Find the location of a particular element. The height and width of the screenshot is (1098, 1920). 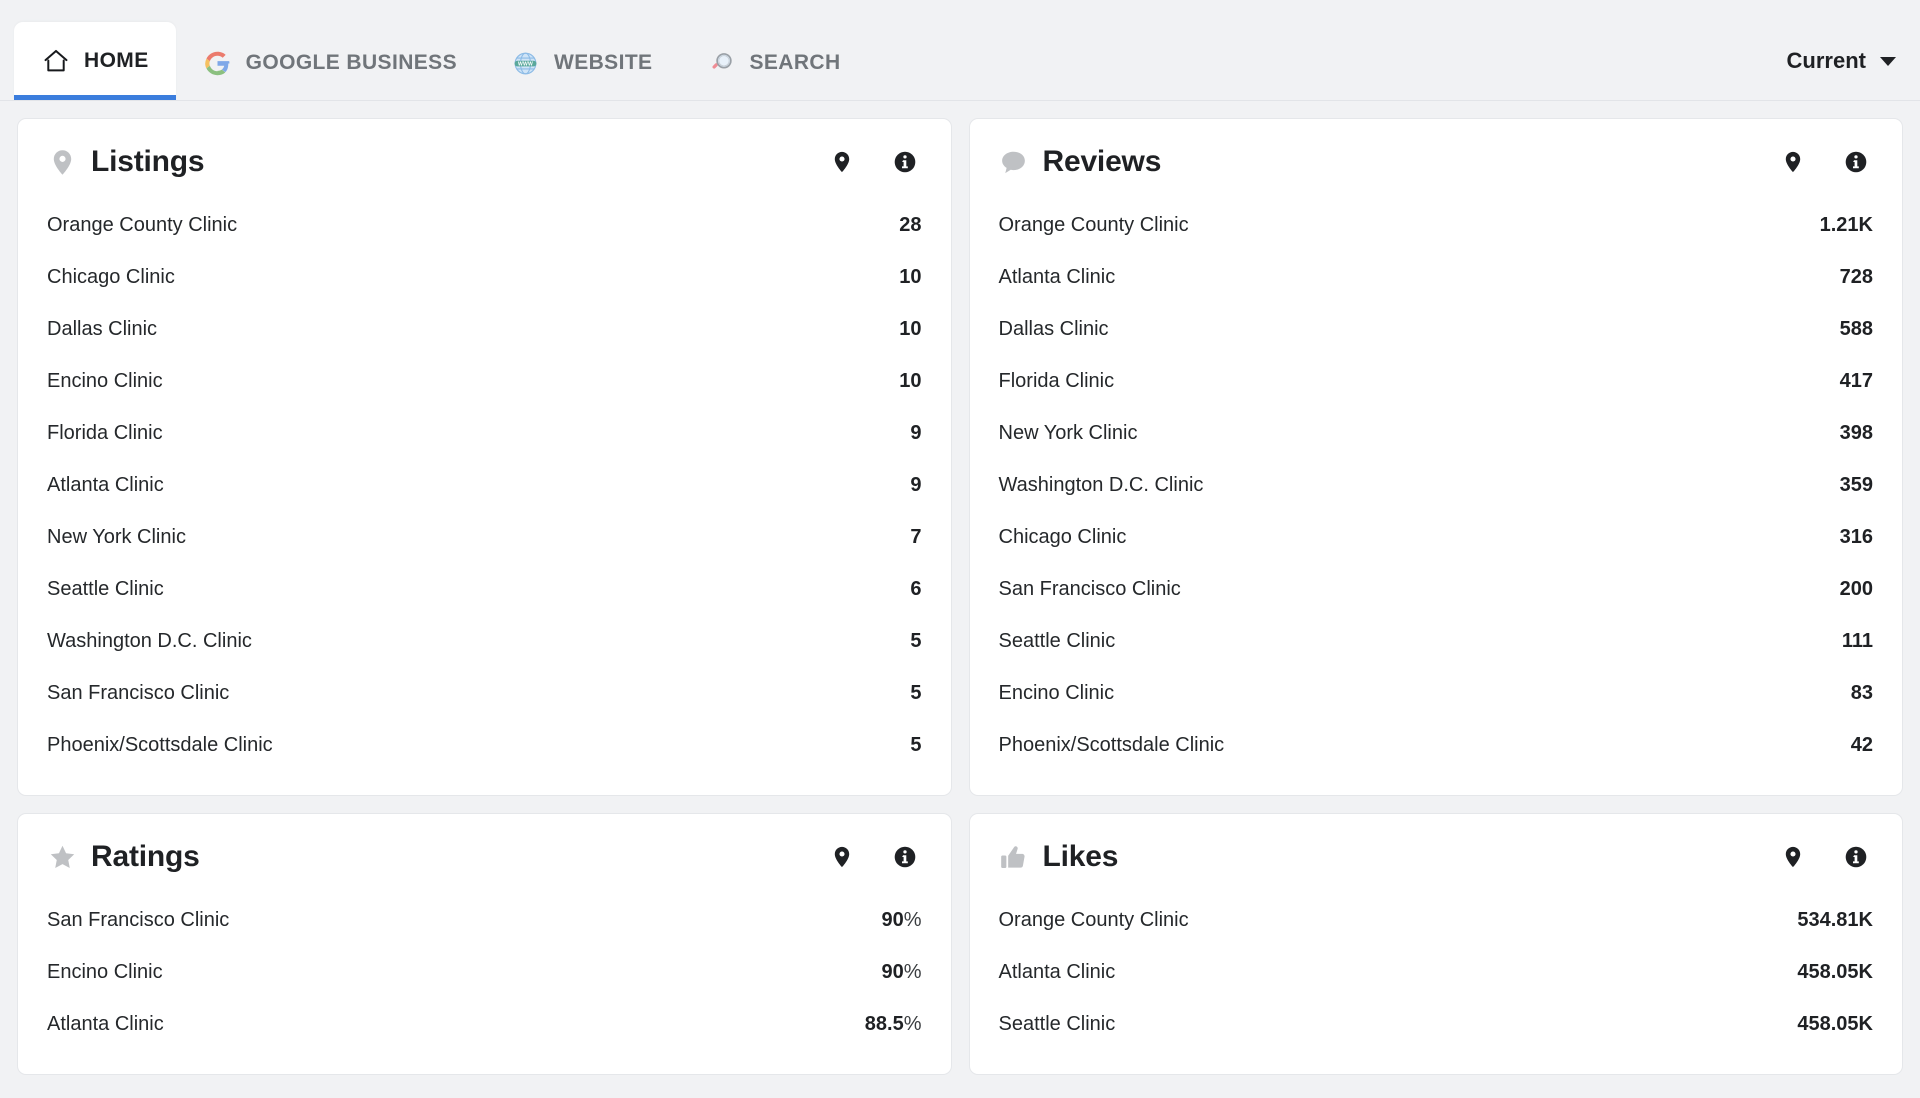

list-item-label: Chicago Clinic is located at coordinates (1062, 536).